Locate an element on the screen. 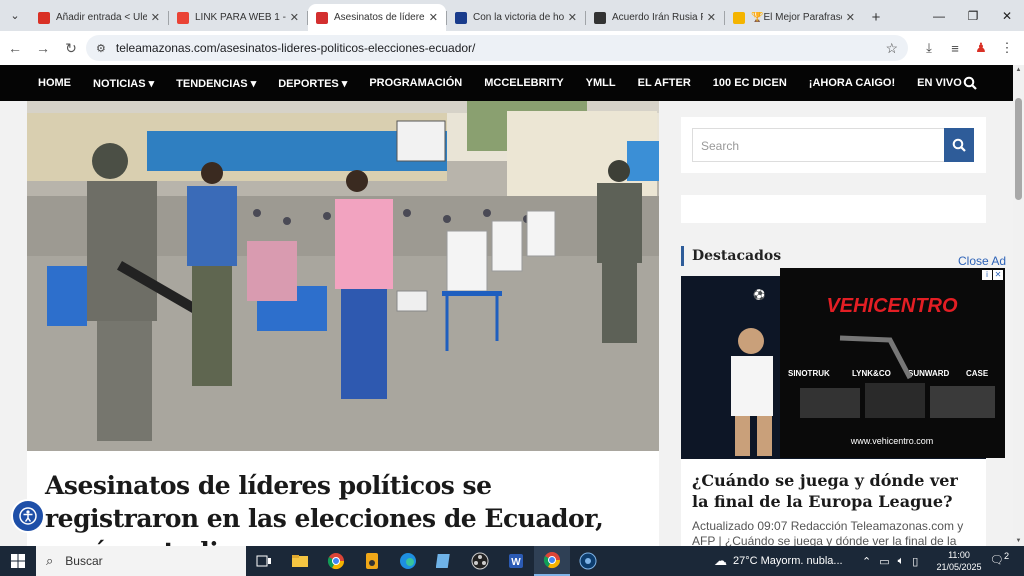  browser-tab: Acuerdo Irán Rusia Pe ✕ is located at coordinates (655, 17).